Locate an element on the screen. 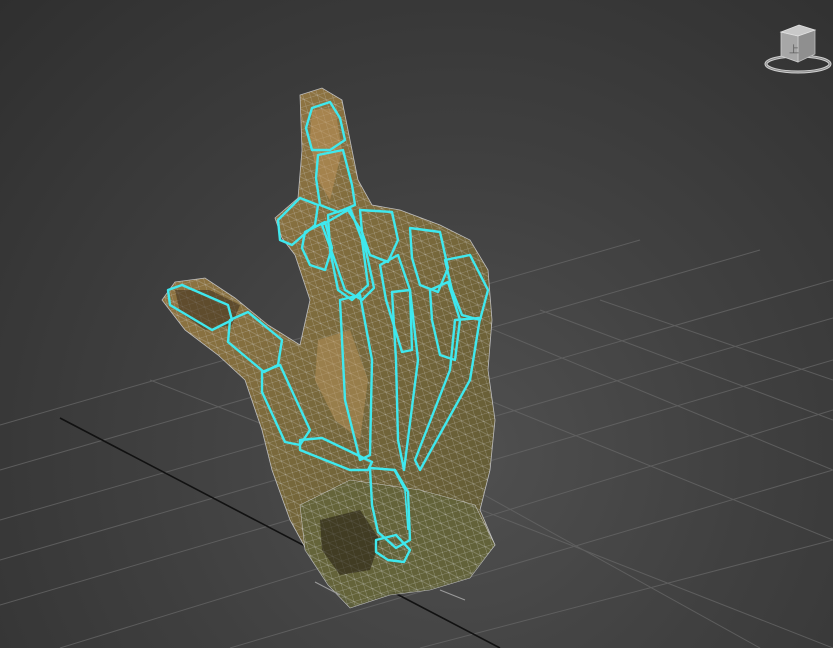  viewcube-face-label: 上 is located at coordinates (794, 50).